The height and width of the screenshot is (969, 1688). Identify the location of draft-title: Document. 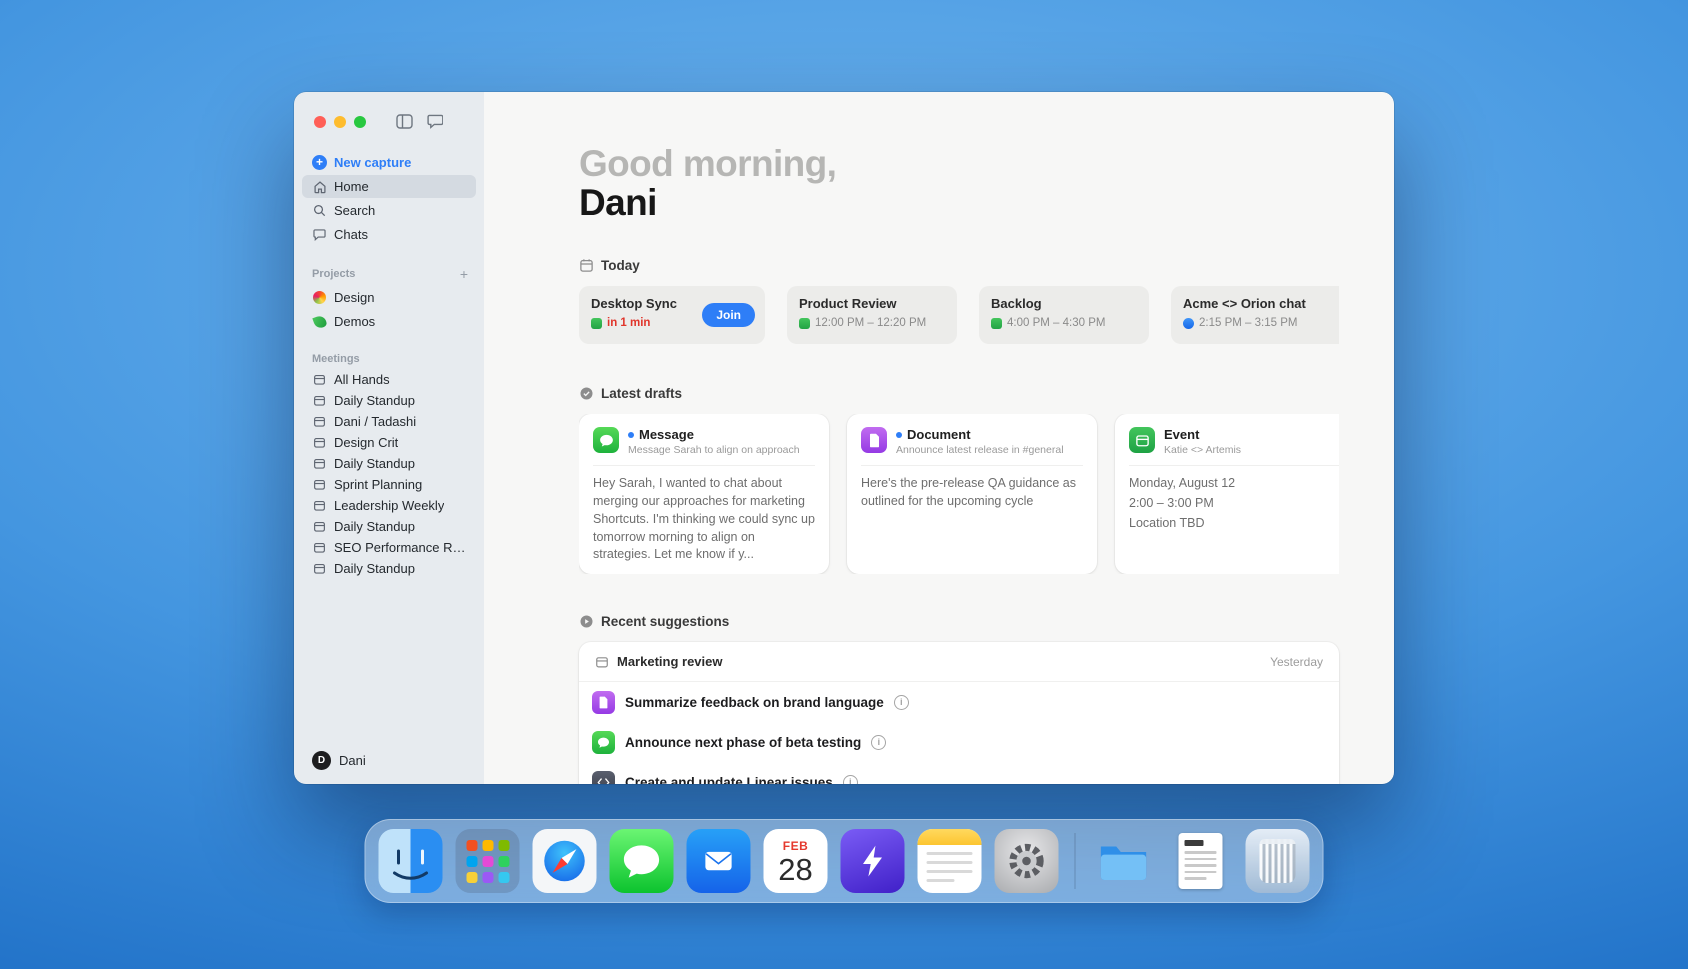
(980, 434).